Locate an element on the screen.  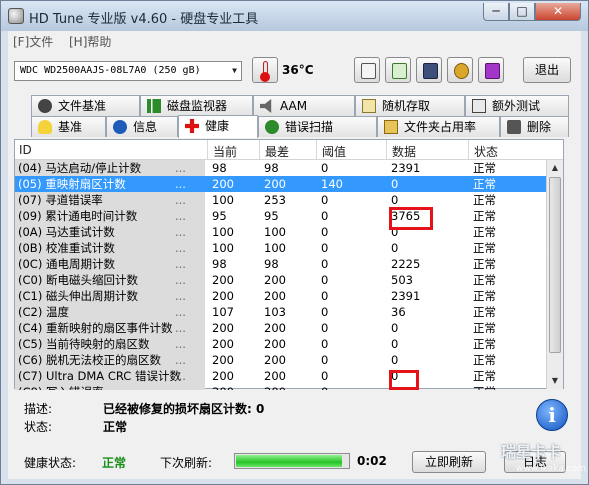
table-row: (07) 寻道错误率... 100 253 0 0 正常 is located at coordinates (289, 200).